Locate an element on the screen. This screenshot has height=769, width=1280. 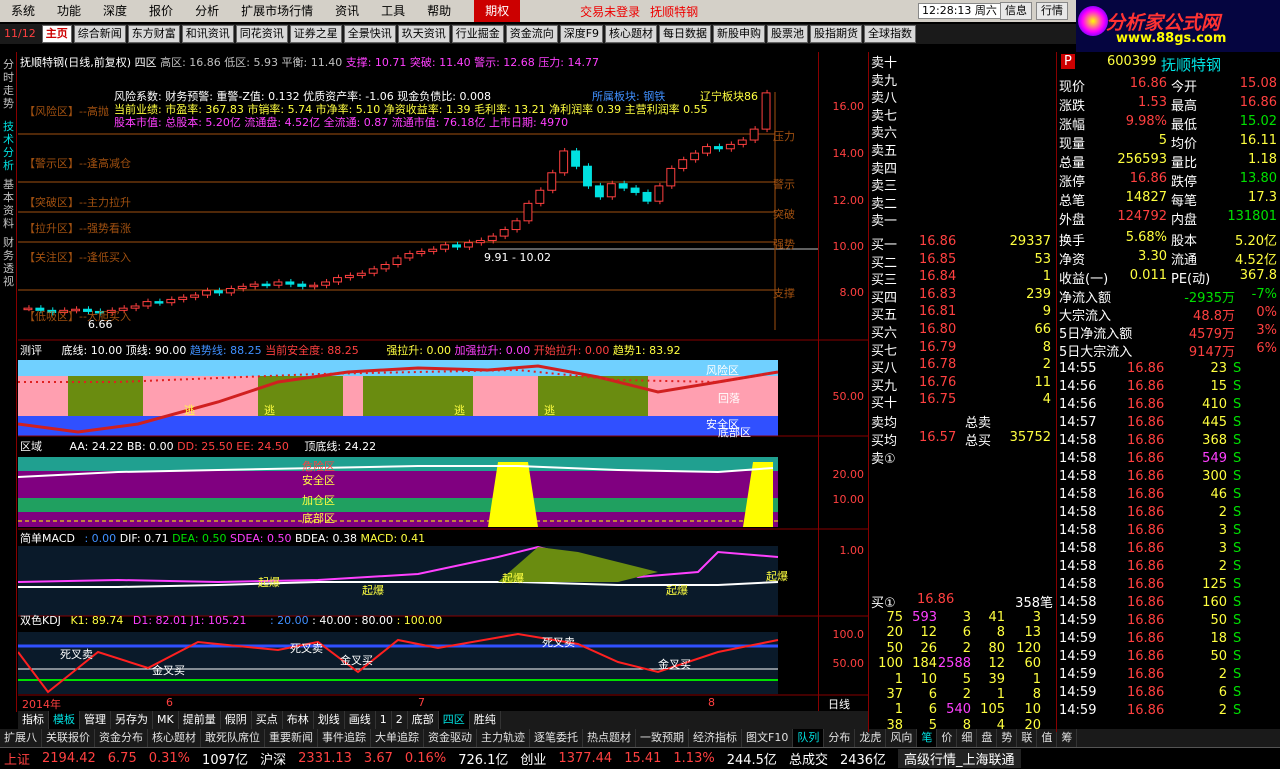
buy-row: 买七 16.79 8 is located at coordinates (963, 349).